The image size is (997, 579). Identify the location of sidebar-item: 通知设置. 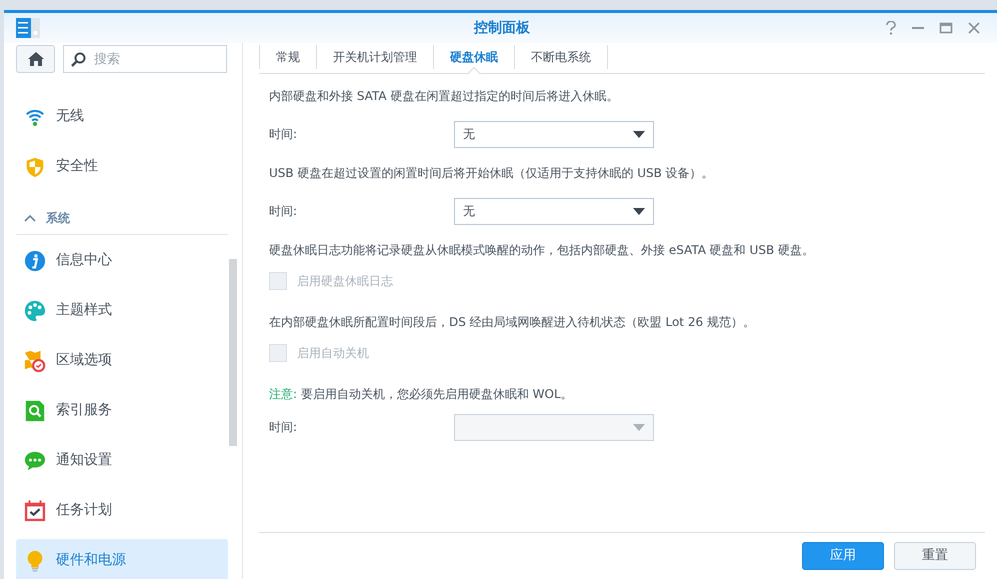
(122, 460).